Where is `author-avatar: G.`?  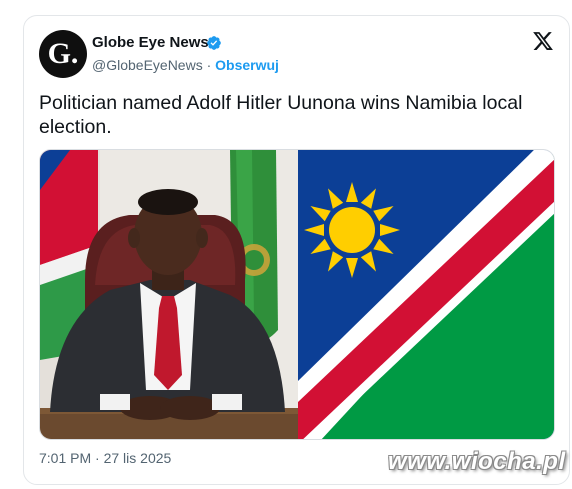
author-avatar: G. is located at coordinates (63, 54).